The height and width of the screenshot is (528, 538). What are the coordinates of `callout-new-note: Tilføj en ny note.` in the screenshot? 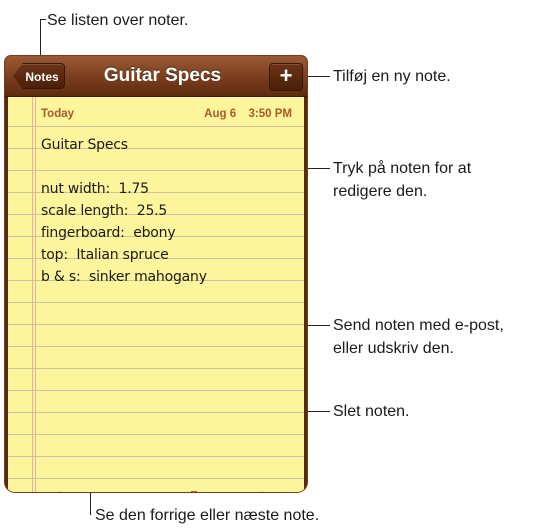 It's located at (392, 76).